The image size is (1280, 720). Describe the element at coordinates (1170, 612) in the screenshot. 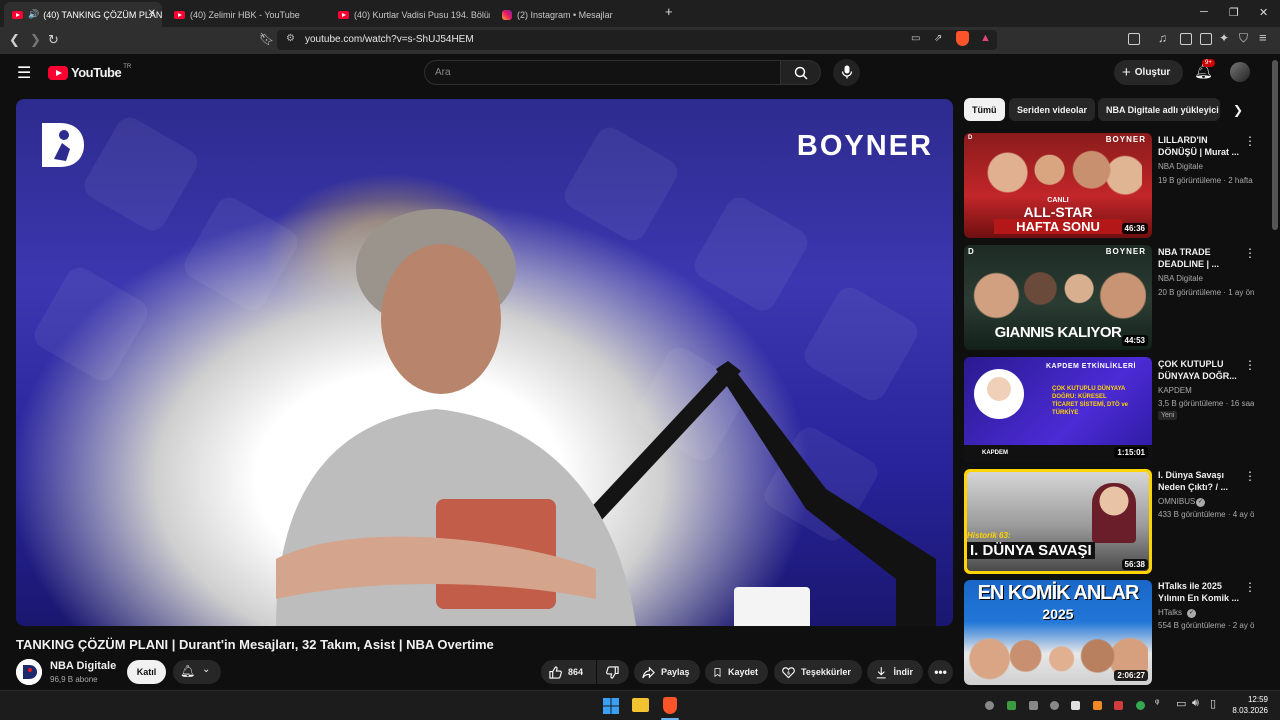

I see `recommendation-channel: HTalks` at that location.